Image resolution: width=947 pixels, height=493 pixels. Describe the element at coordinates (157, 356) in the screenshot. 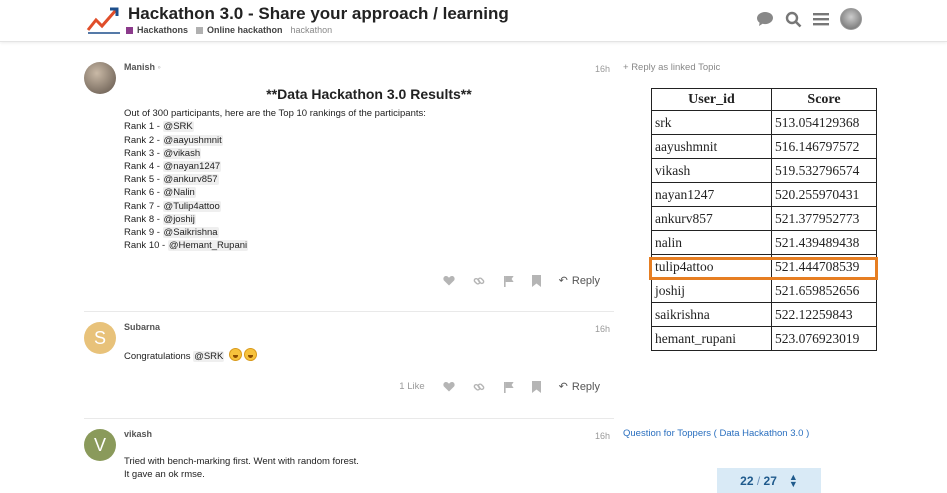

I see `post-text: Congratulations` at that location.